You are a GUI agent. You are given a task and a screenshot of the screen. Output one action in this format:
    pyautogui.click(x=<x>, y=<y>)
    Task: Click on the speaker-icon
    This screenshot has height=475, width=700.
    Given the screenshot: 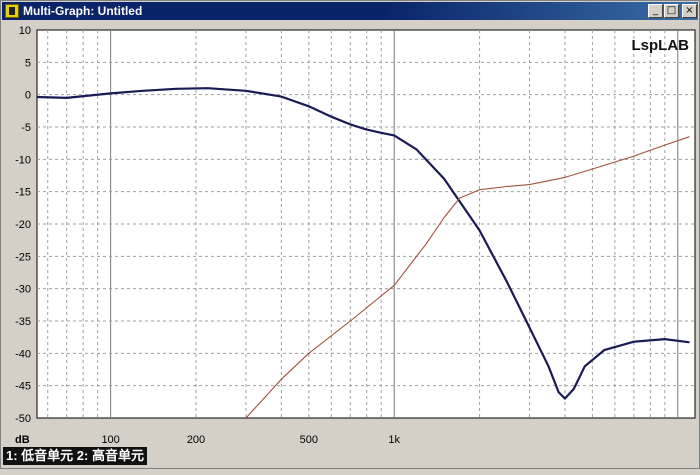 What is the action you would take?
    pyautogui.click(x=12, y=11)
    